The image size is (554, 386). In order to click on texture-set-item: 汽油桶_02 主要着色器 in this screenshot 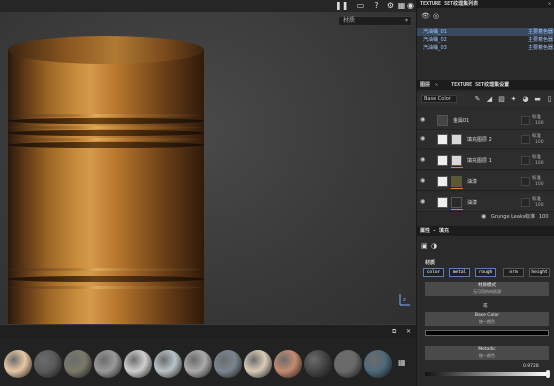, I will do `click(485, 40)`.